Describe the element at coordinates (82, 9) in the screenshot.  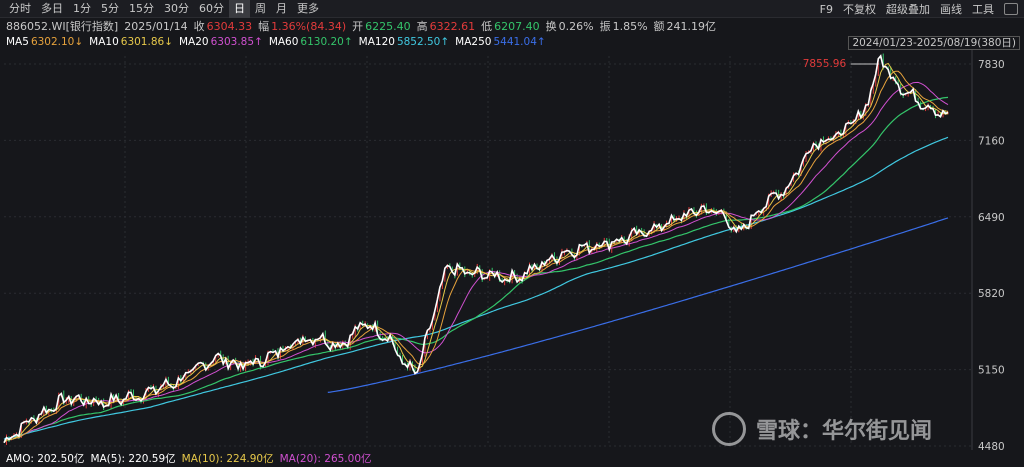
I see `tab-2: 1分` at that location.